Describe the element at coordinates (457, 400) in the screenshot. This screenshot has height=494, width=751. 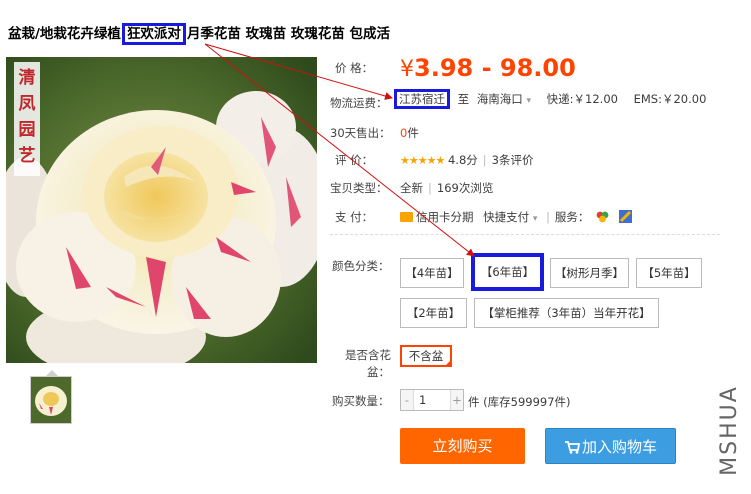
I see `quantity-plus-button: +` at that location.